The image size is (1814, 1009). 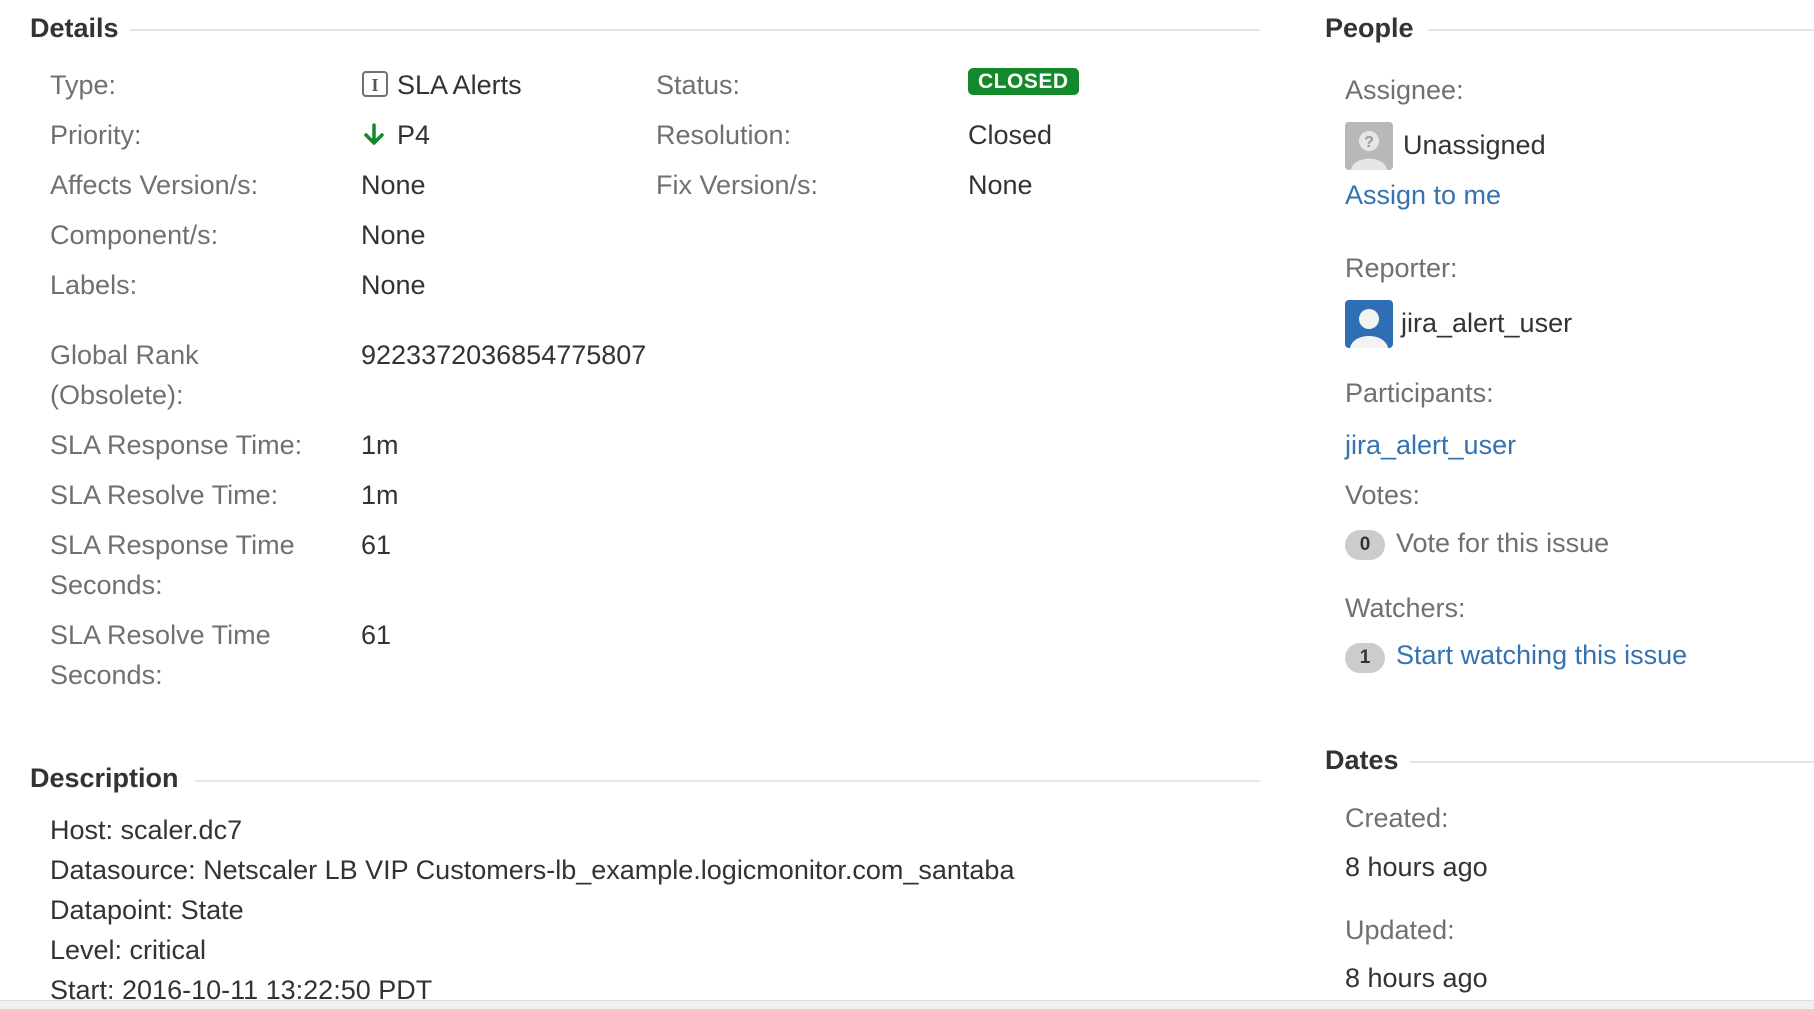 I want to click on sla-issue-type-icon: I, so click(x=375, y=84).